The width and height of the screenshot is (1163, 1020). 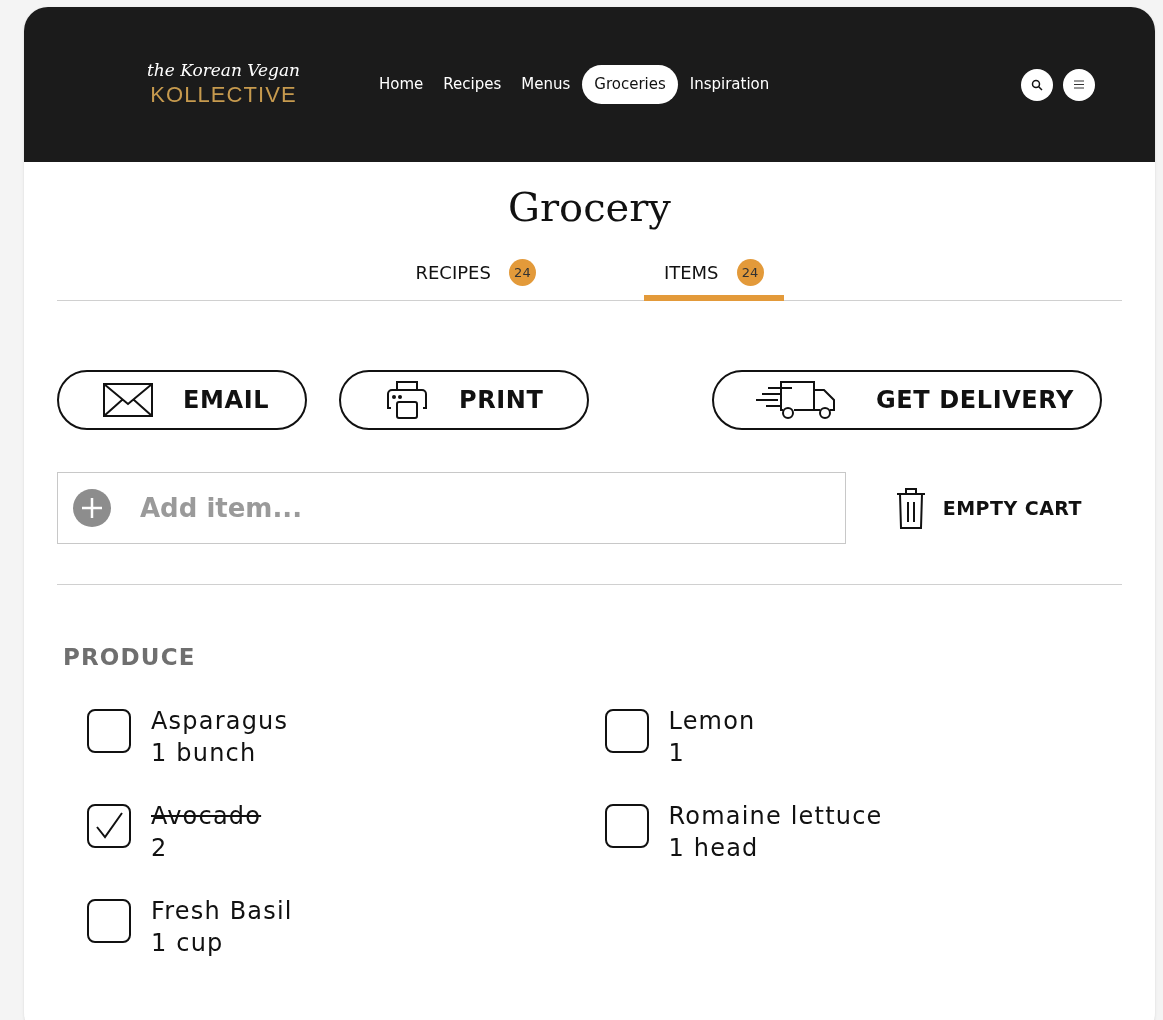 I want to click on item-name: Lemon, so click(x=712, y=721).